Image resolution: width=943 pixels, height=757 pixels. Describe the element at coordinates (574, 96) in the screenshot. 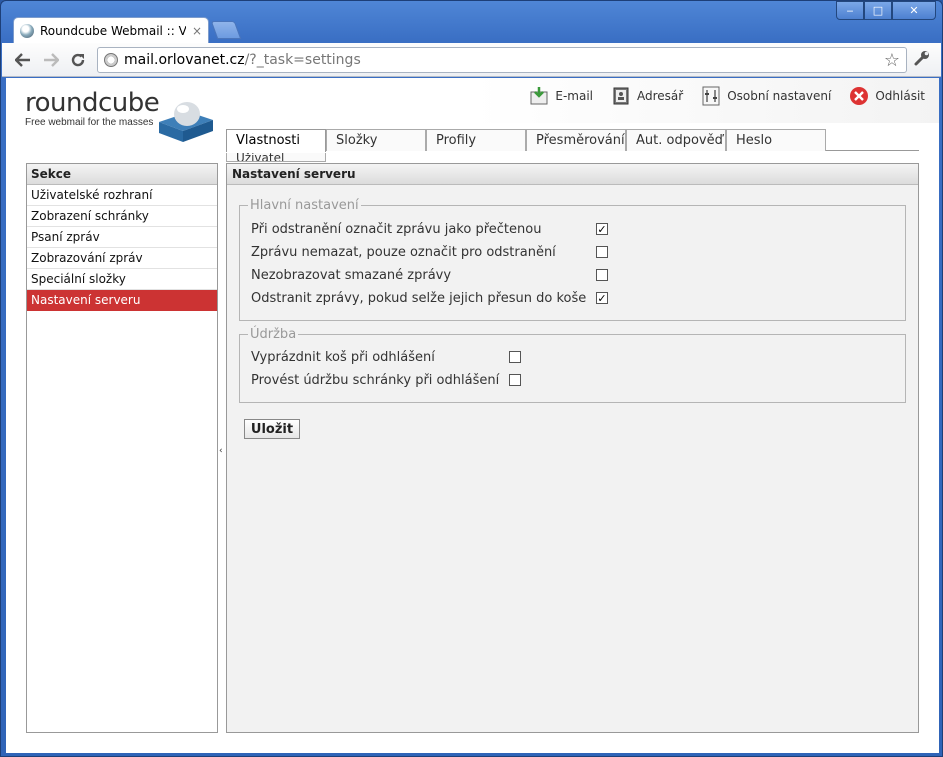

I see `nav-email-label: E-mail` at that location.